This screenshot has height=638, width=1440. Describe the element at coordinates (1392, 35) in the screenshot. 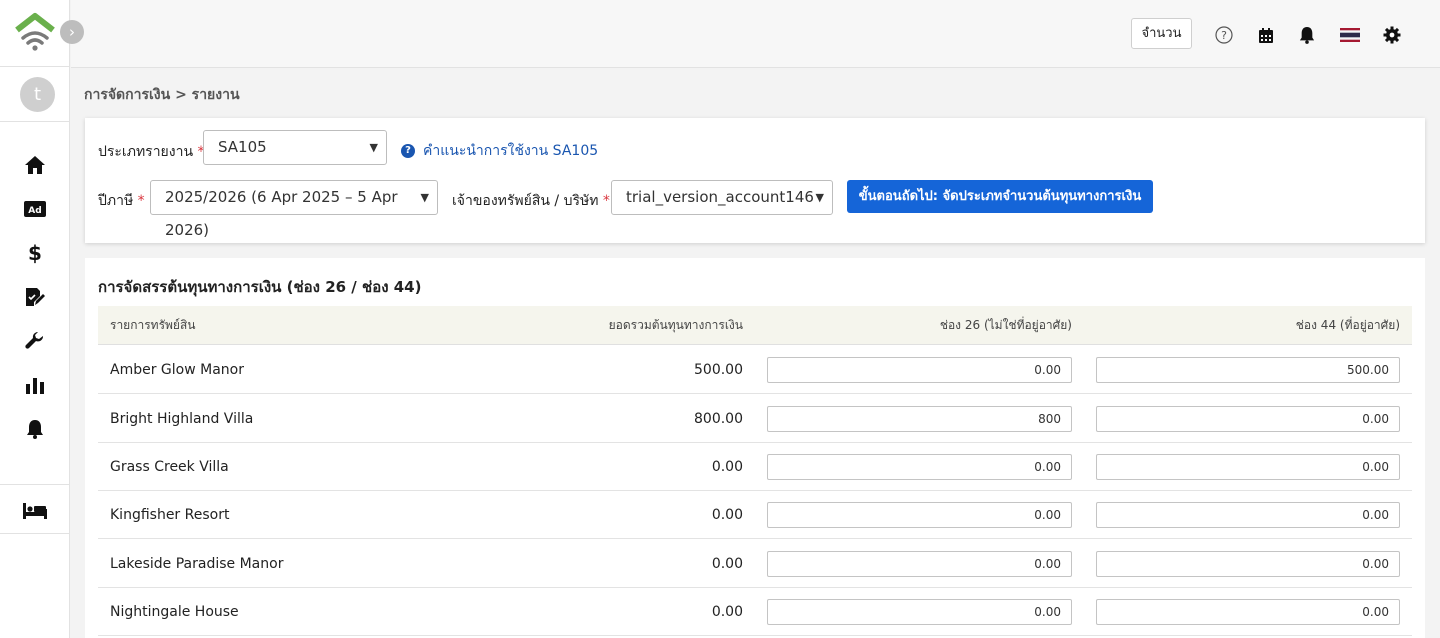

I see `settings-gear-icon` at that location.